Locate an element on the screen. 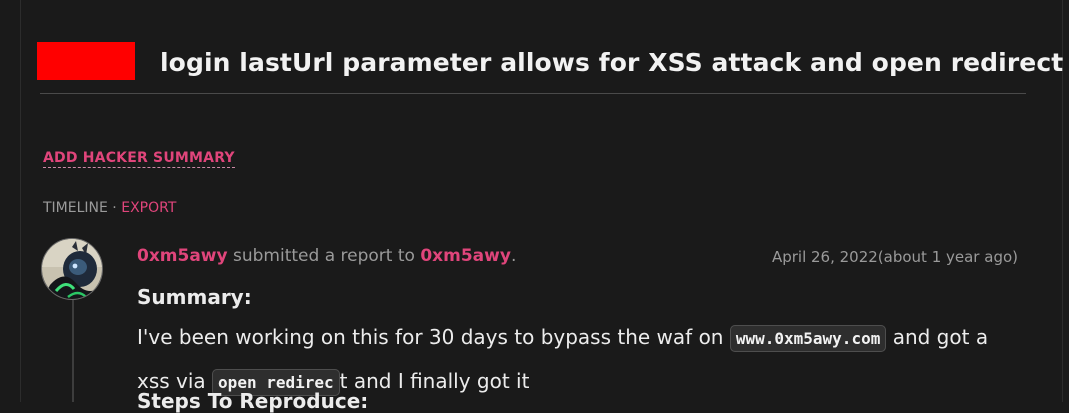 The height and width of the screenshot is (413, 1069). export-link: EXPORT is located at coordinates (148, 208).